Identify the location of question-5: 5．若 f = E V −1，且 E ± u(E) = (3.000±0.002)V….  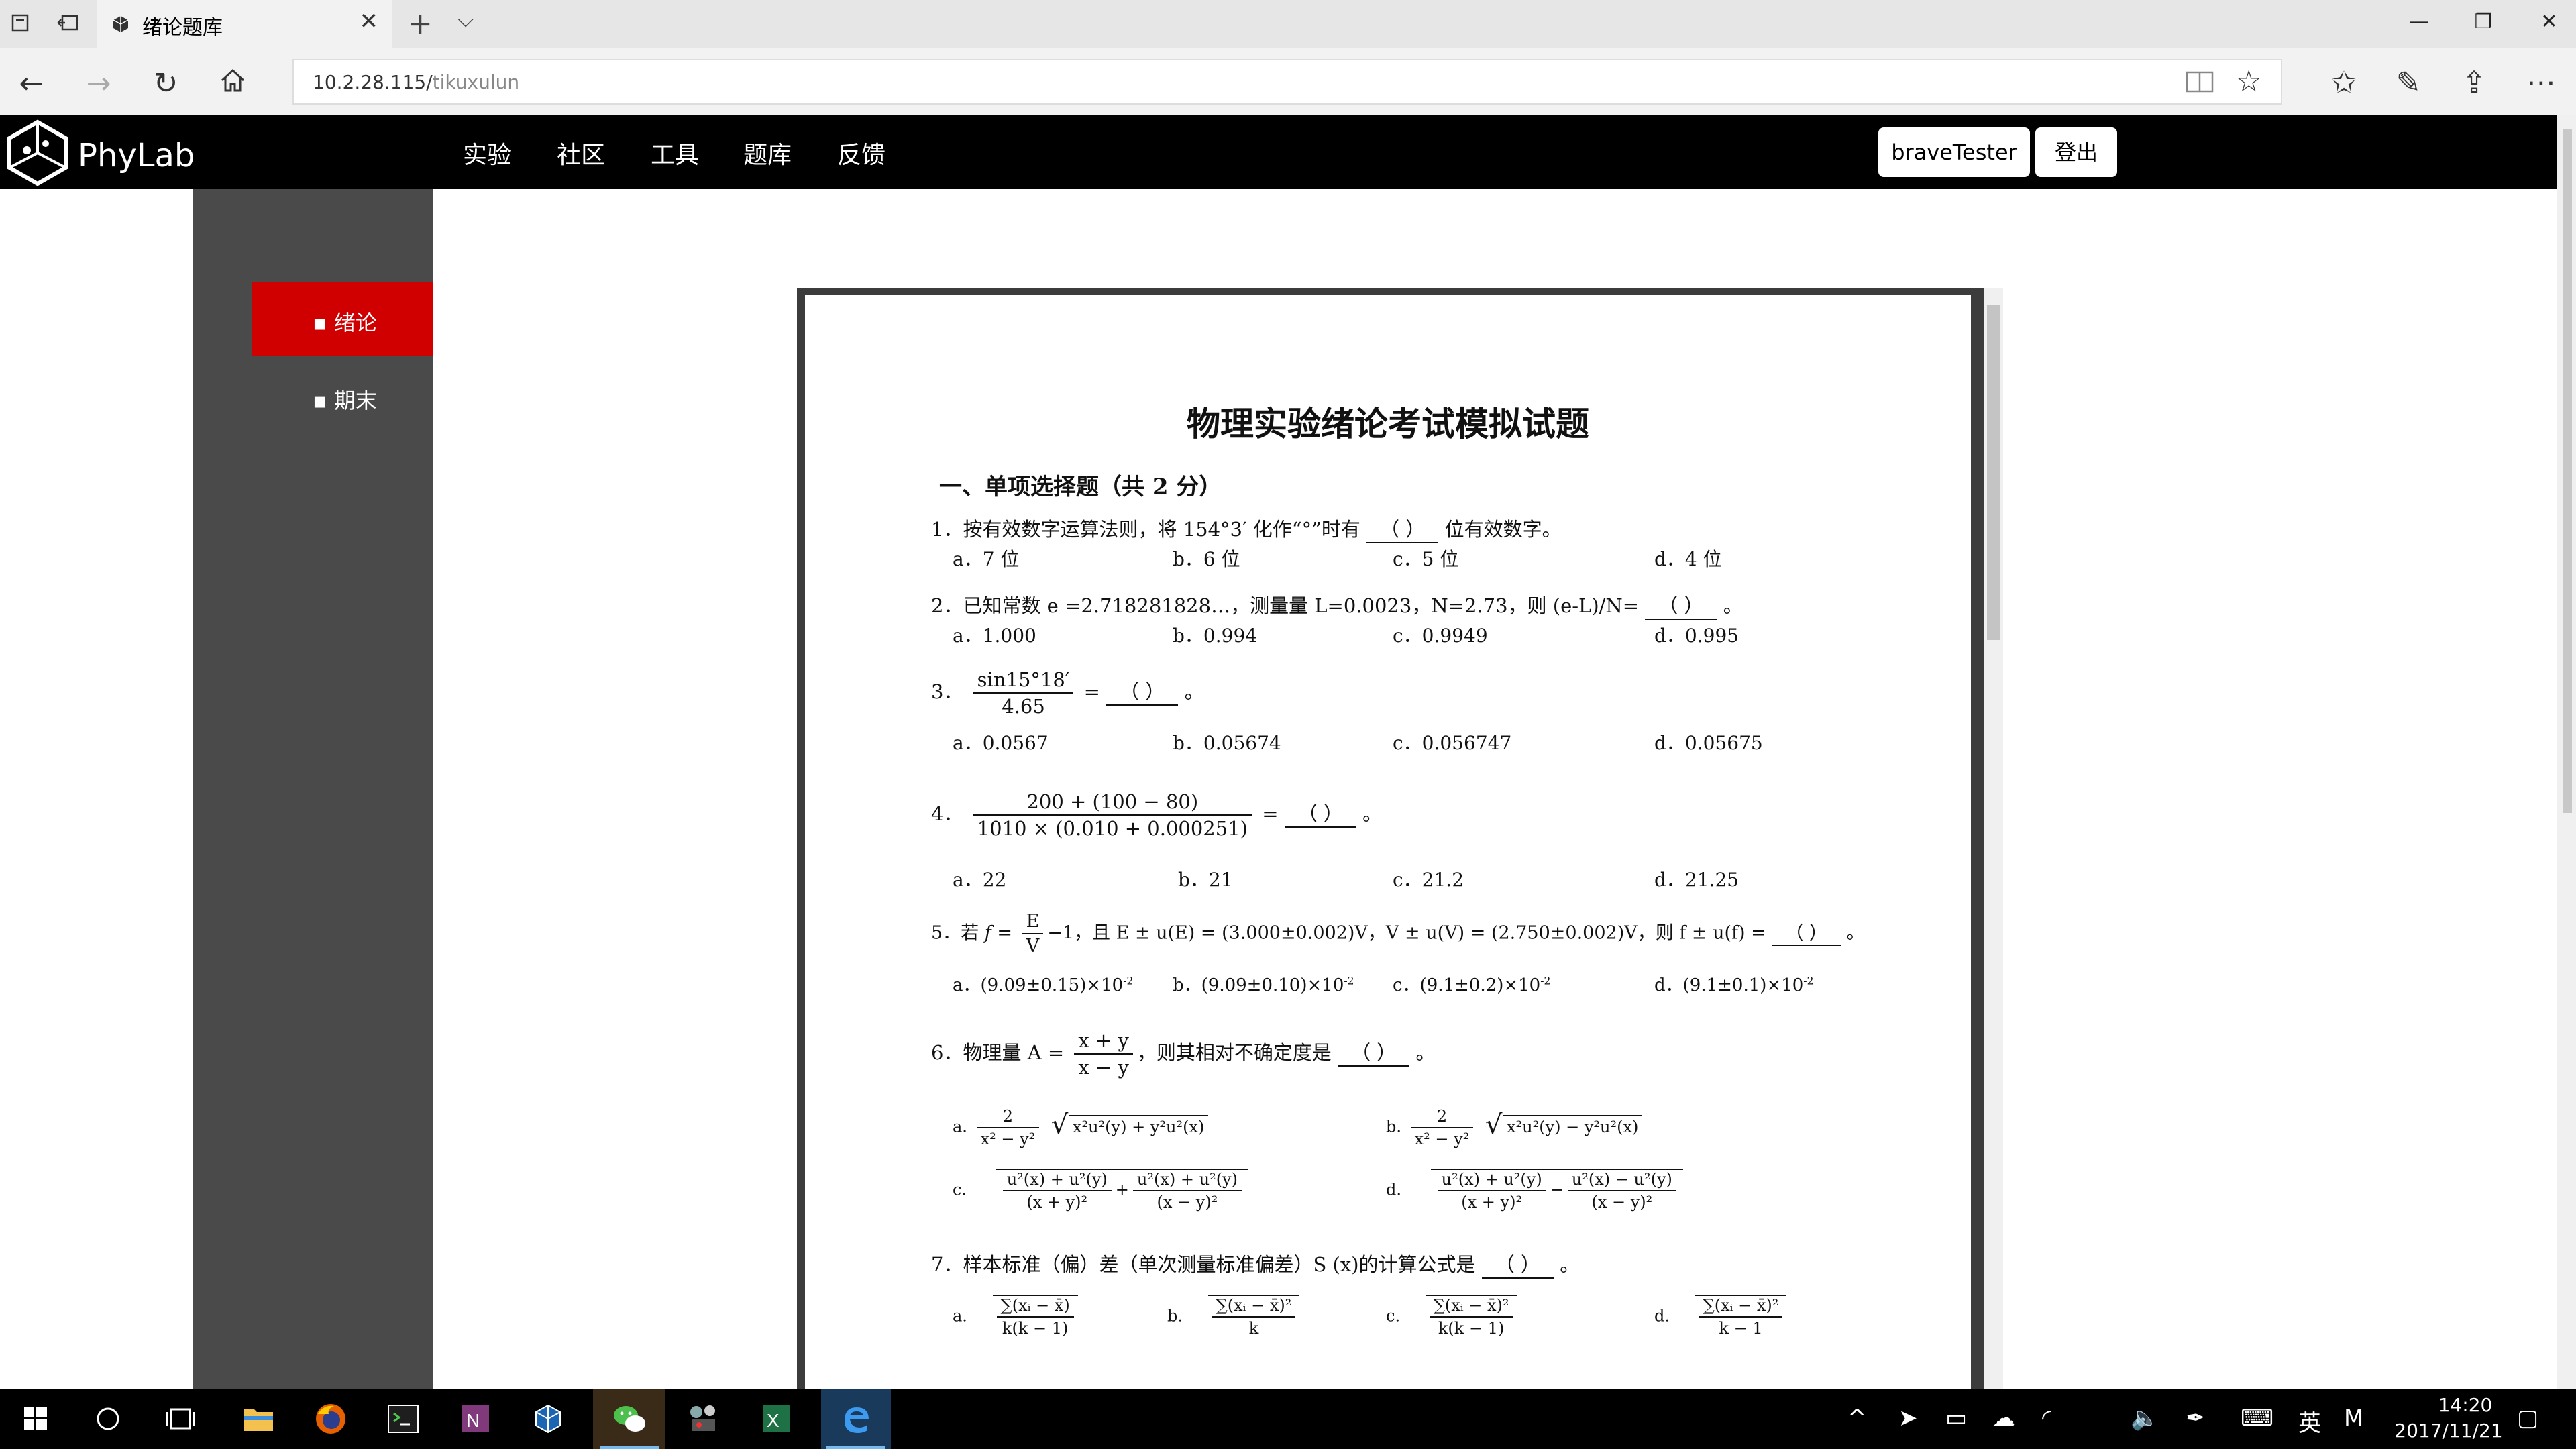
(1398, 934).